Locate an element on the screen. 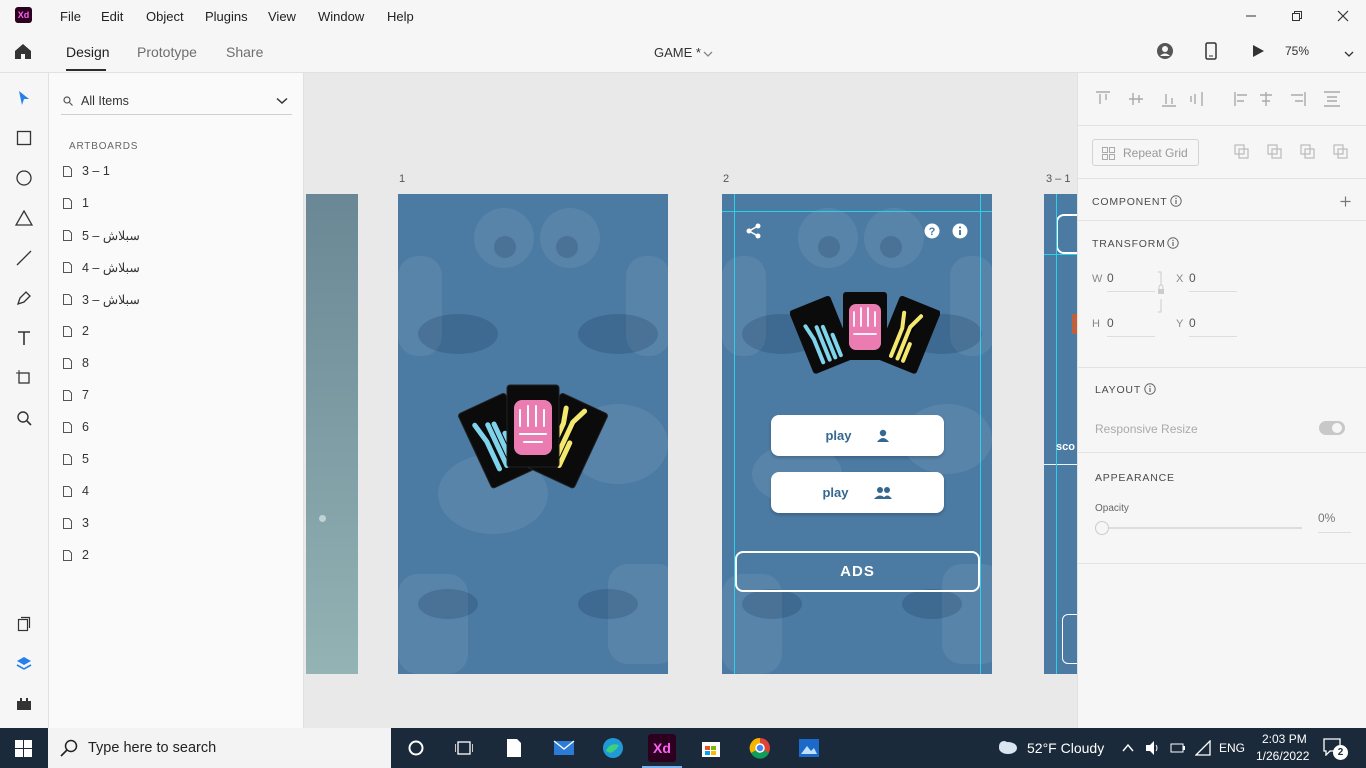  task-view-icon is located at coordinates (464, 748).